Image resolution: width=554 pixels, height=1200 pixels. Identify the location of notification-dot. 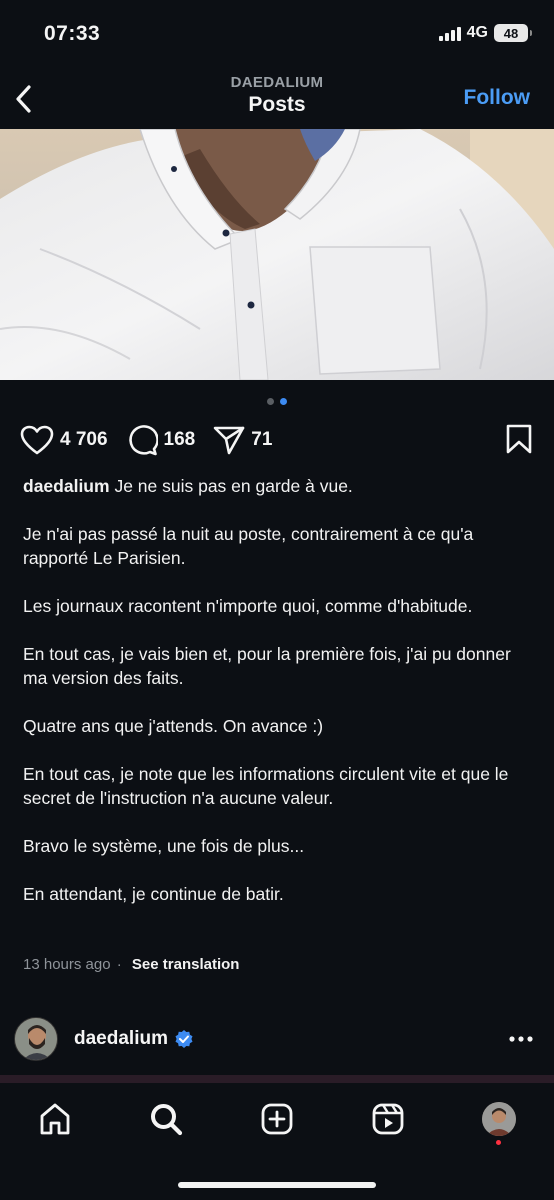
(498, 1142).